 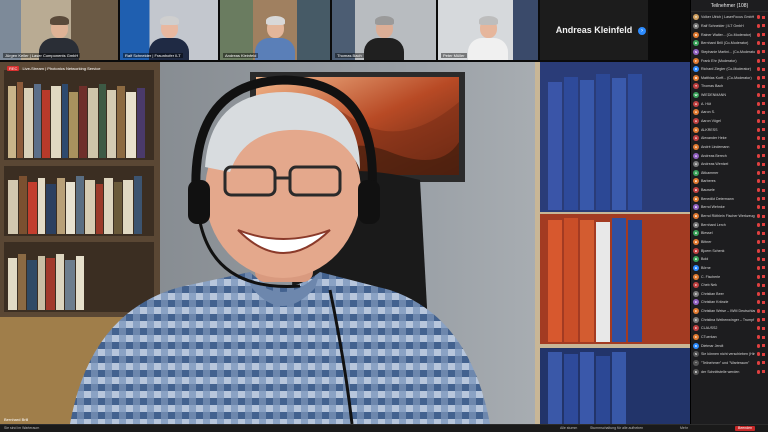 I want to click on participant-row: R Rainer Walter... (Co-Moderator), so click(x=729, y=34).